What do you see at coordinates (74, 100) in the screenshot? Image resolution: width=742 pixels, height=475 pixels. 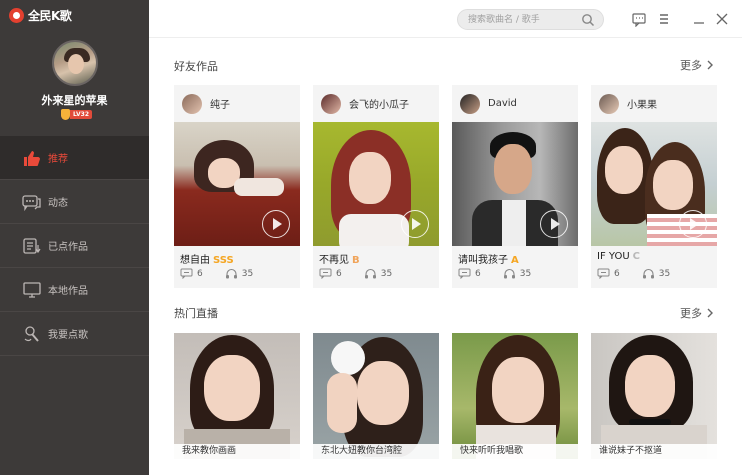 I see `username: 外来星的苹果` at bounding box center [74, 100].